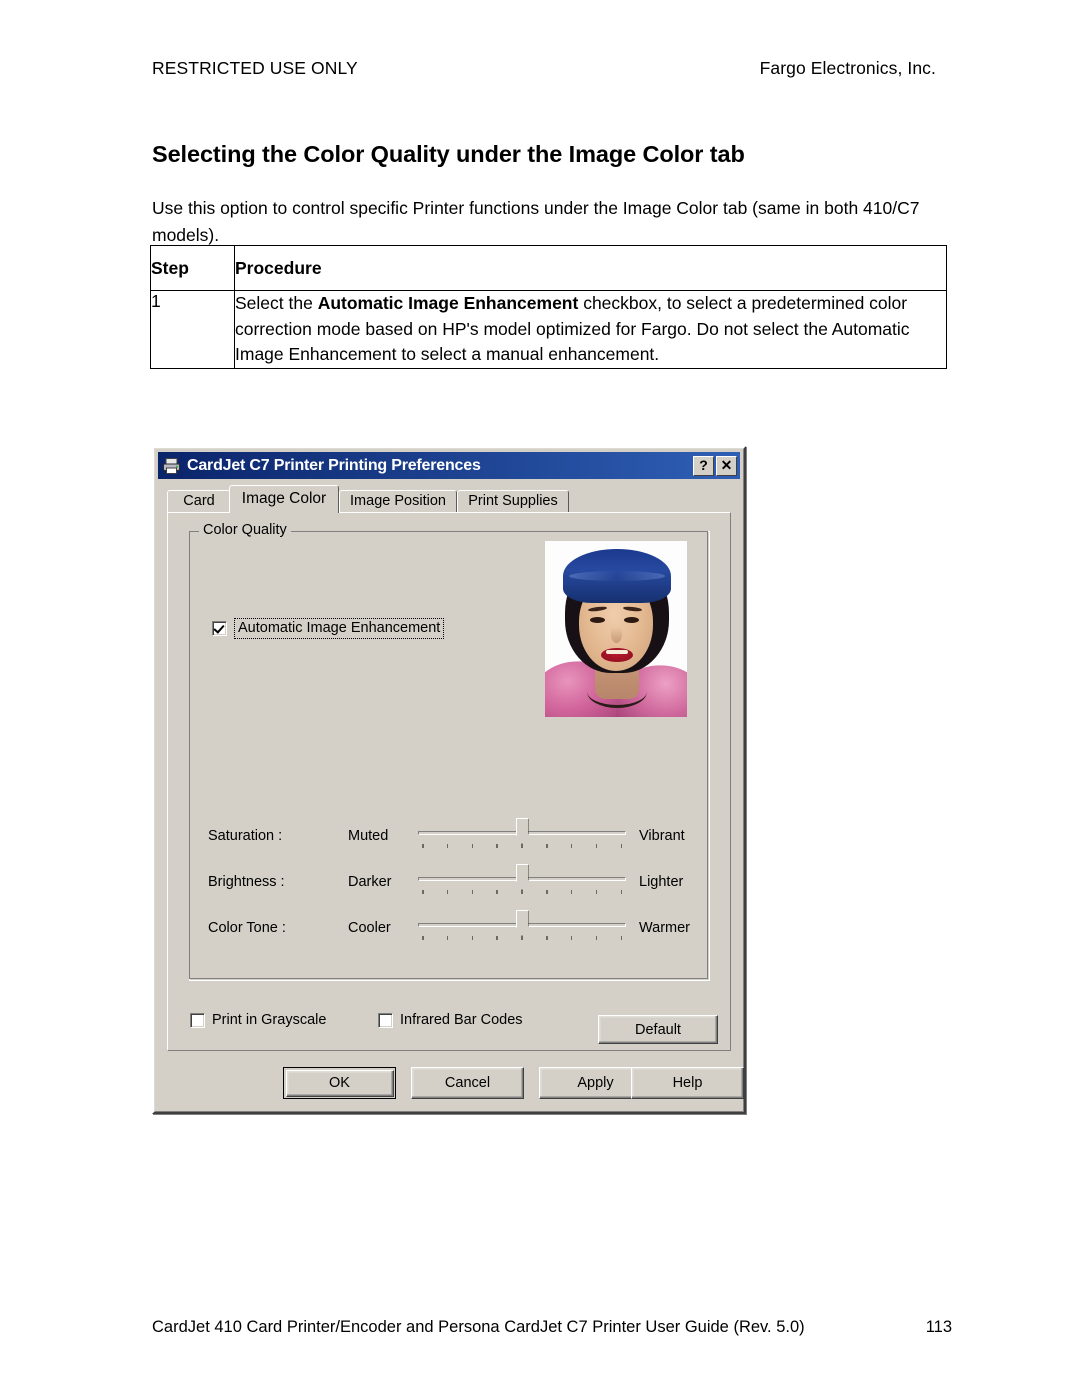 This screenshot has height=1397, width=1080. What do you see at coordinates (192, 329) in the screenshot?
I see `cell-step-number: 1` at bounding box center [192, 329].